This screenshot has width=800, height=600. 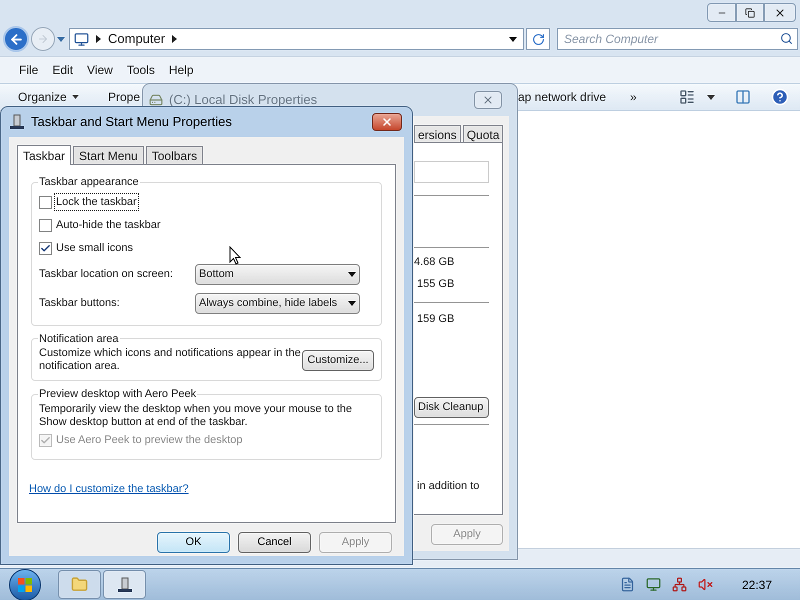 What do you see at coordinates (483, 133) in the screenshot?
I see `tab: Quota` at bounding box center [483, 133].